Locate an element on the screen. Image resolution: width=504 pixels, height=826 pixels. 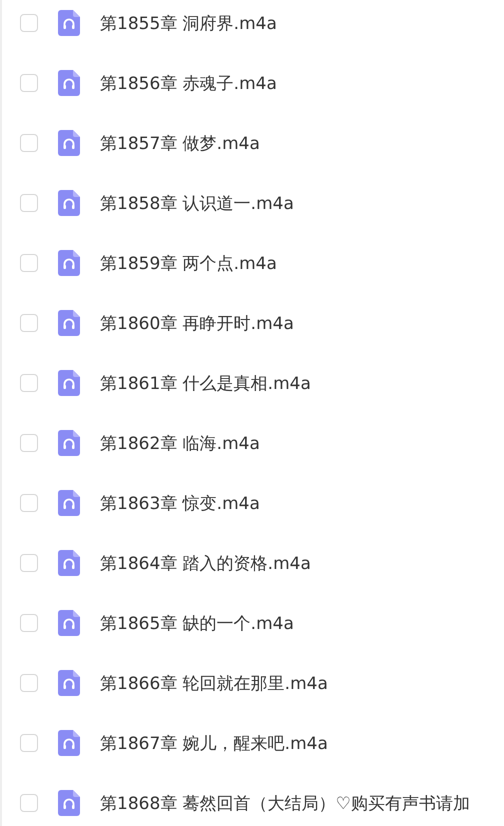
file-name: 第1865章 缺的一个.m4a is located at coordinates (197, 623).